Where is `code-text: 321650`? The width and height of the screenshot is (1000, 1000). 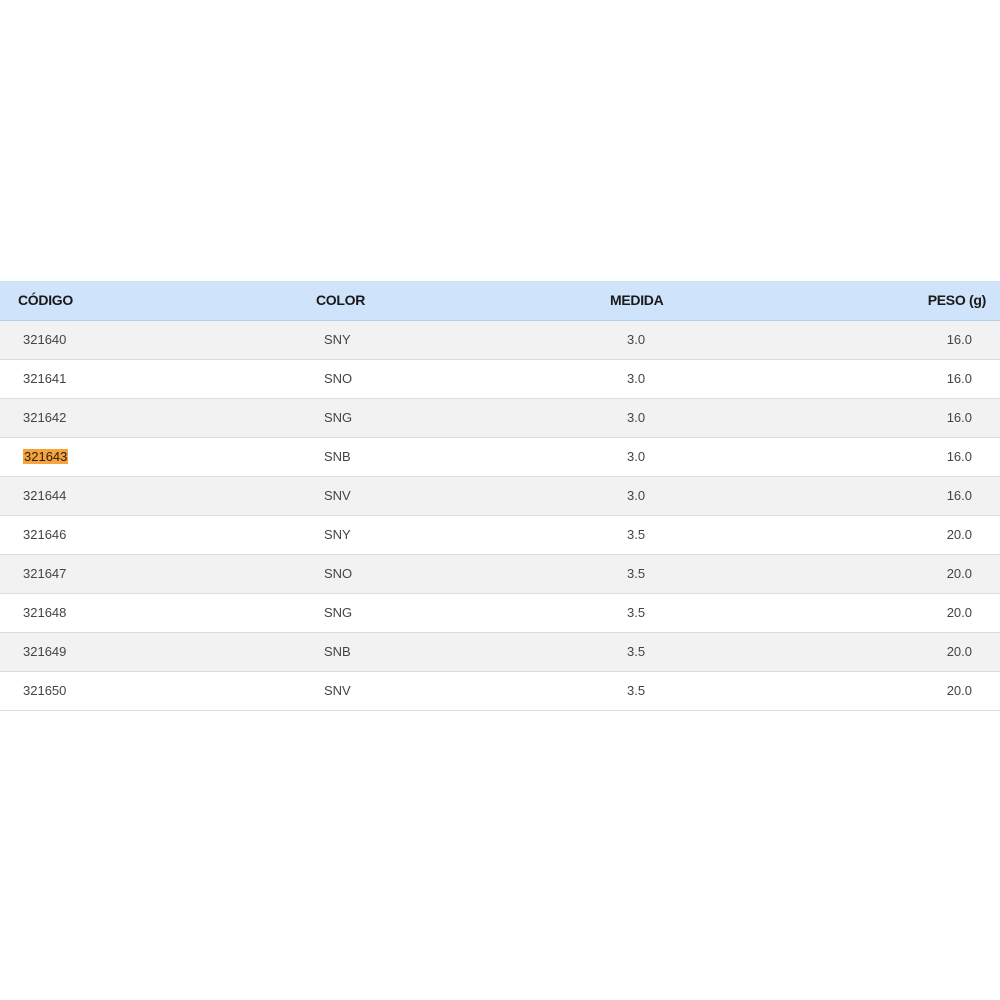
code-text: 321650 is located at coordinates (45, 690).